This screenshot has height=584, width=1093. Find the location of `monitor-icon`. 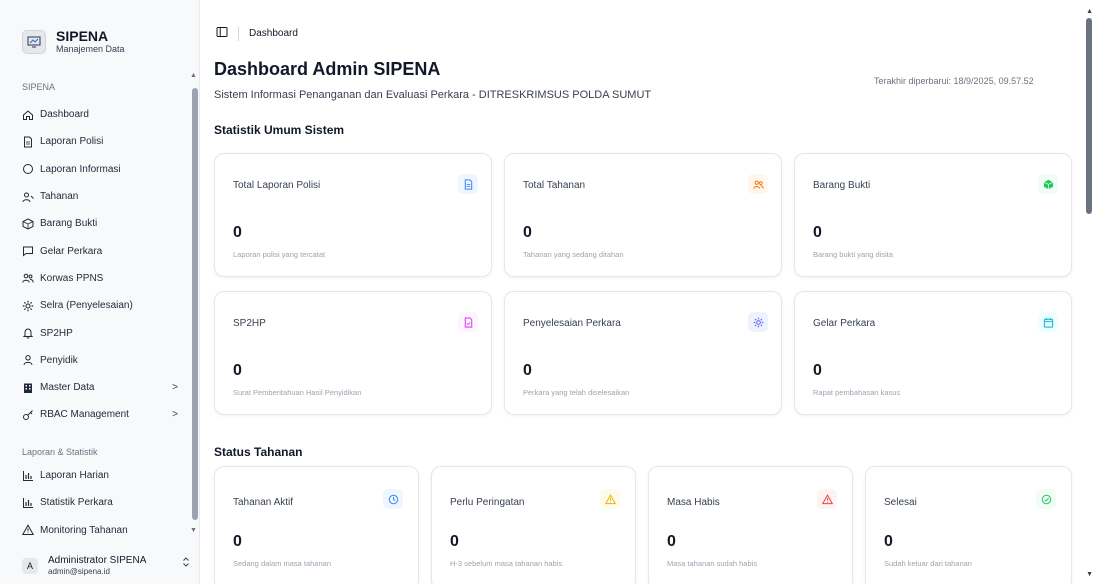

monitor-icon is located at coordinates (34, 42).